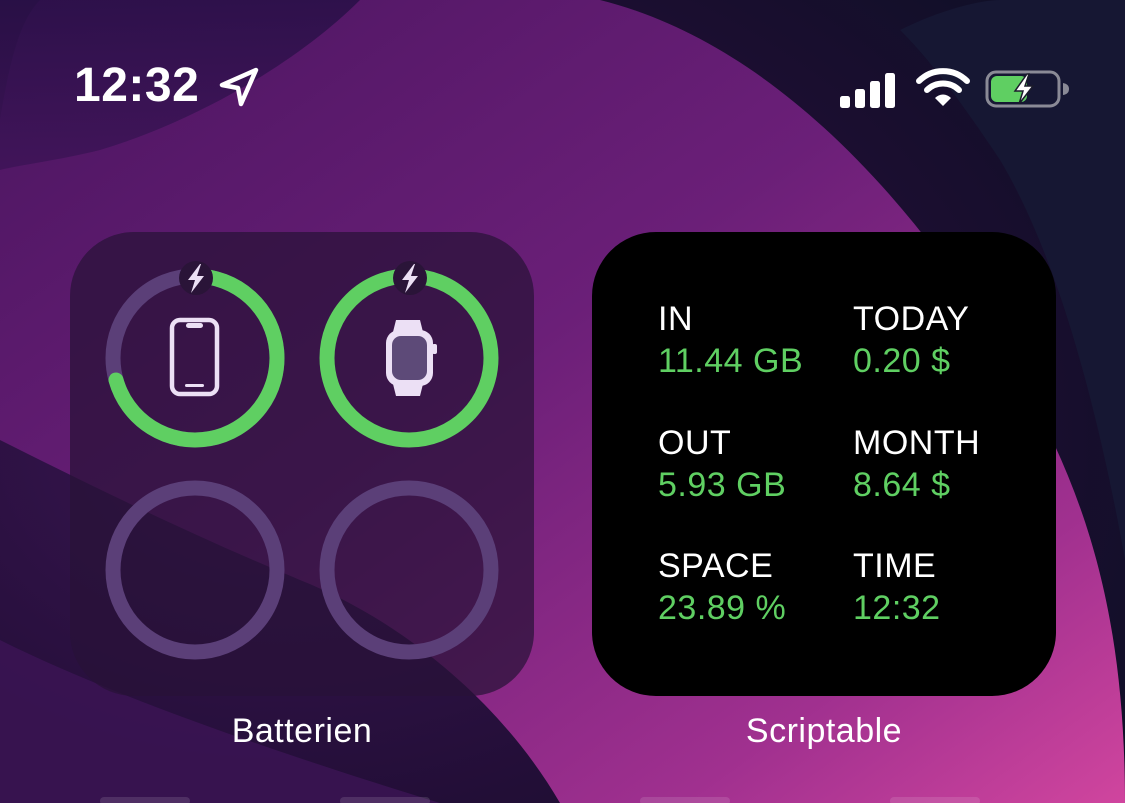 This screenshot has height=803, width=1125. I want to click on stat-value: 11.44 GB, so click(731, 361).